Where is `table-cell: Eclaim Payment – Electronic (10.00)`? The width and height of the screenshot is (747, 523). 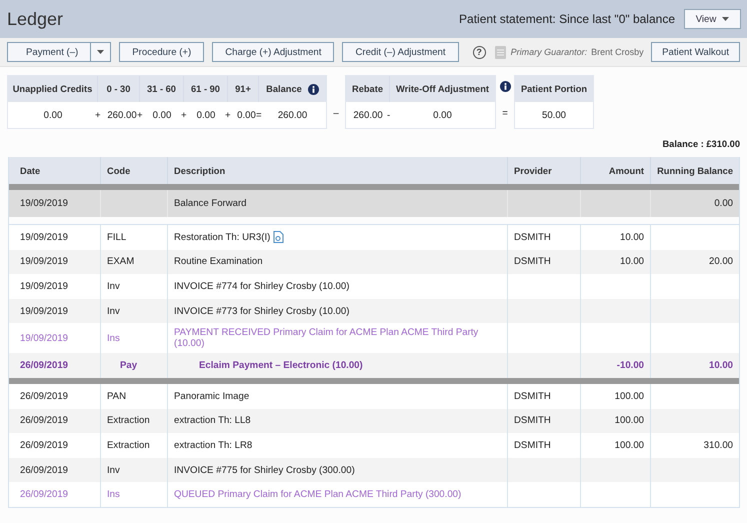
table-cell: Eclaim Payment – Electronic (10.00) is located at coordinates (281, 366).